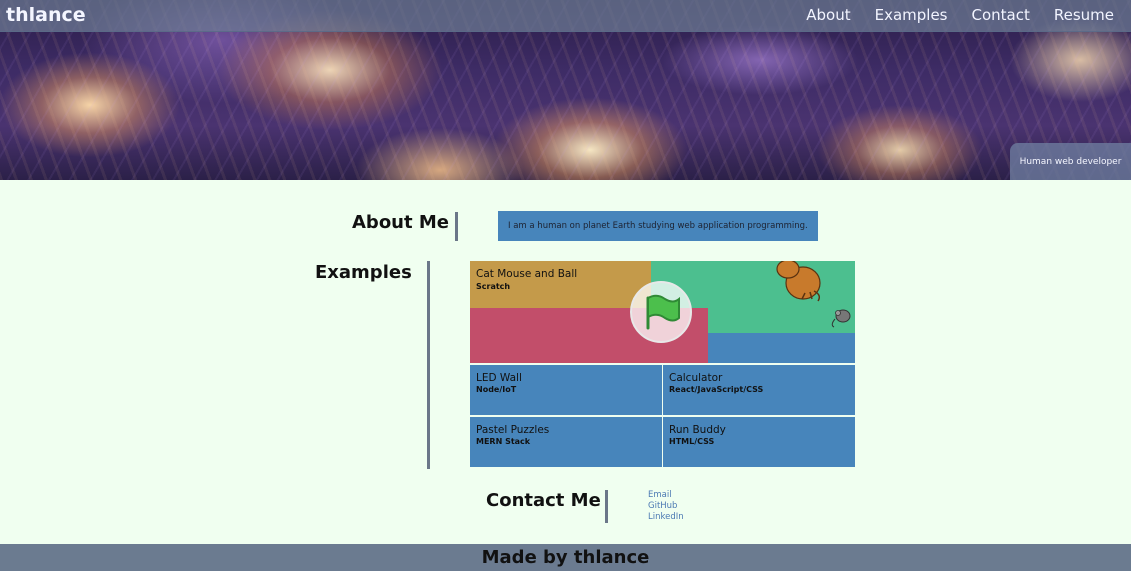  I want to click on featured-project-title: Cat Mouse and Ball, so click(527, 274).